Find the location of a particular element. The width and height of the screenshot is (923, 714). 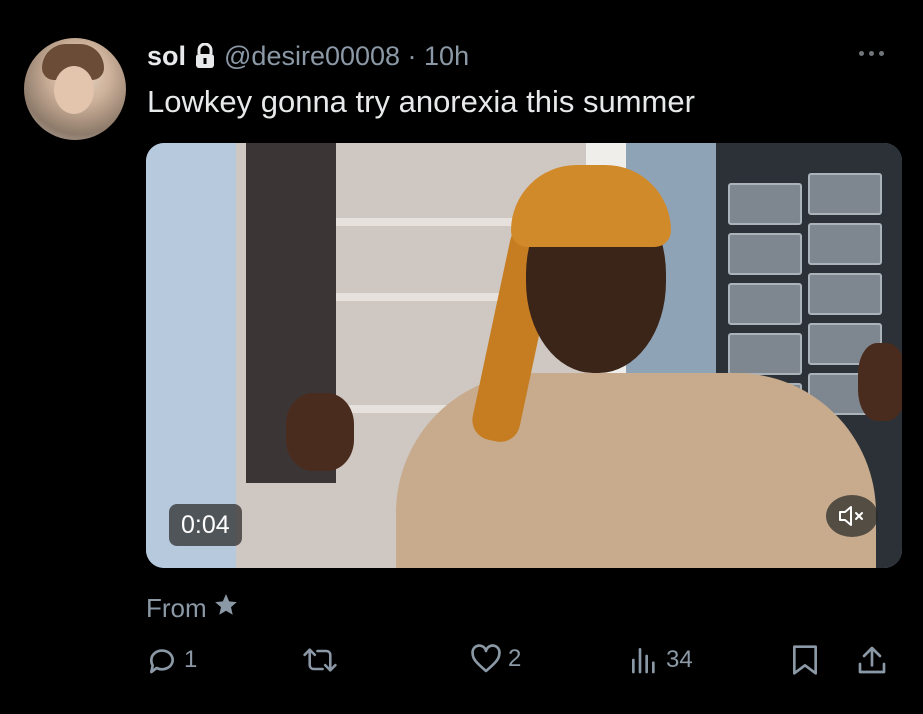

retweet-icon is located at coordinates (320, 660).